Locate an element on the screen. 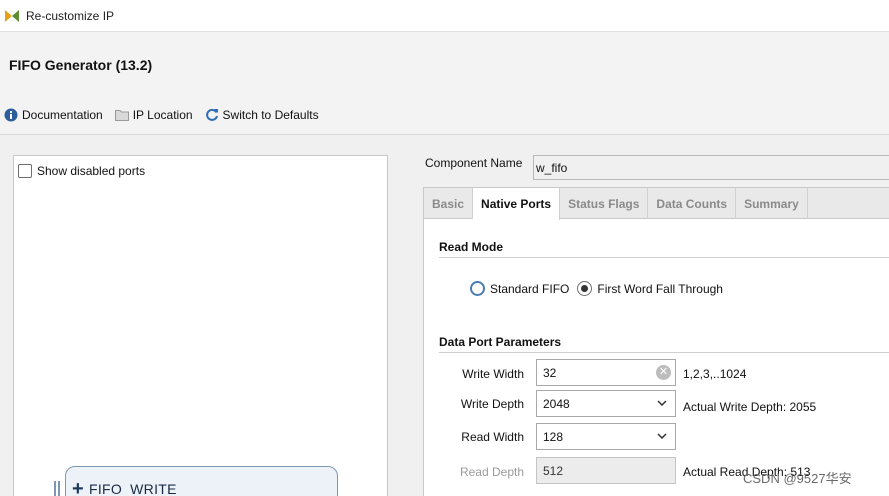 This screenshot has width=889, height=496. fifo-write-label: FIFO_WRITE is located at coordinates (132, 488).